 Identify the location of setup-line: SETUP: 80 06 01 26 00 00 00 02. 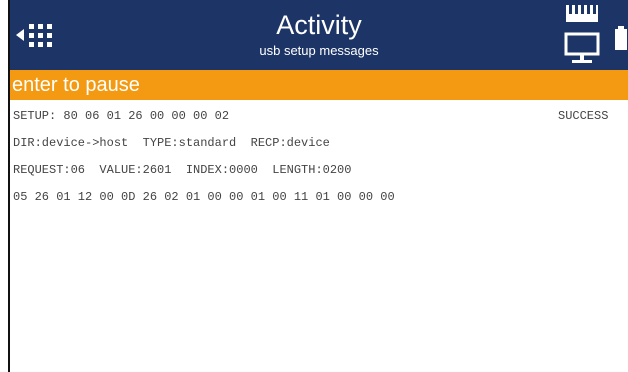
(121, 116).